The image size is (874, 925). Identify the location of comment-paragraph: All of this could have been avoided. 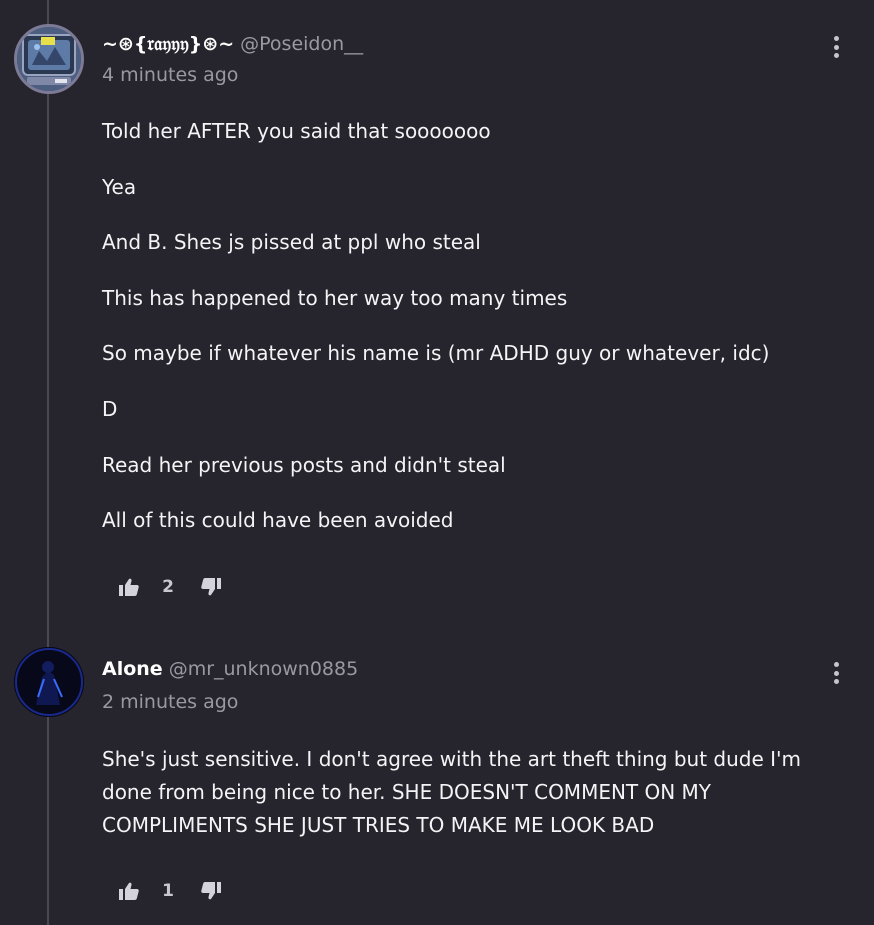
(278, 520).